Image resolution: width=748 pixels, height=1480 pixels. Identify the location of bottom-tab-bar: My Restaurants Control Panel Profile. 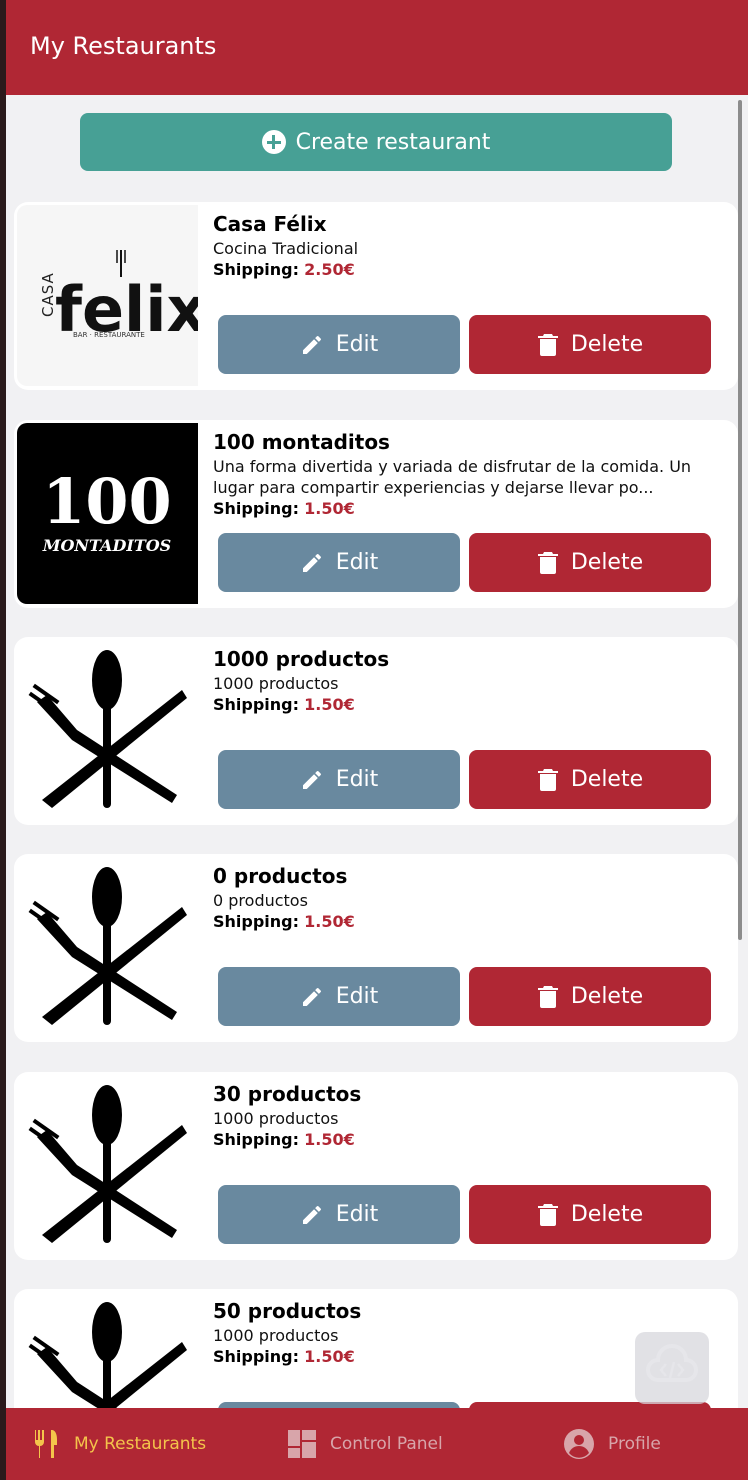
(377, 1444).